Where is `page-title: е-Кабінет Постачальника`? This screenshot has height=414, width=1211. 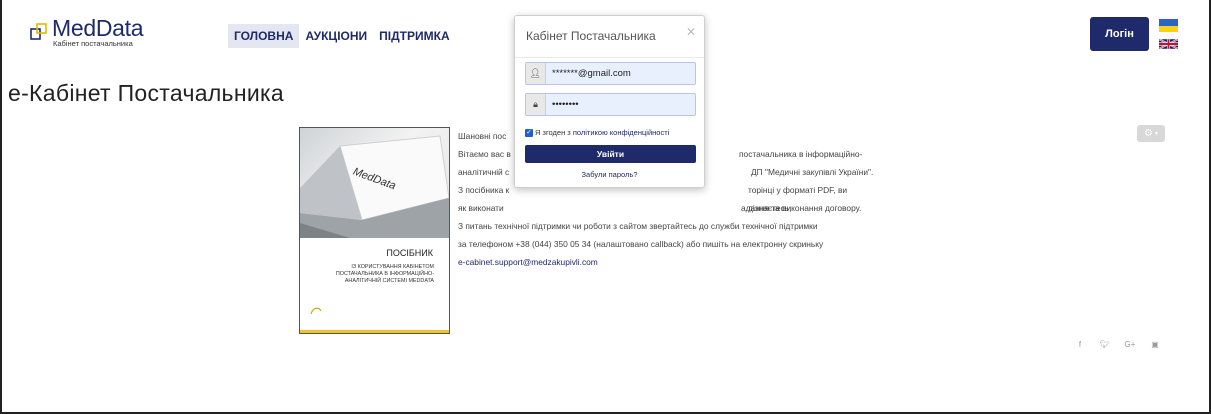 page-title: е-Кабінет Постачальника is located at coordinates (146, 93).